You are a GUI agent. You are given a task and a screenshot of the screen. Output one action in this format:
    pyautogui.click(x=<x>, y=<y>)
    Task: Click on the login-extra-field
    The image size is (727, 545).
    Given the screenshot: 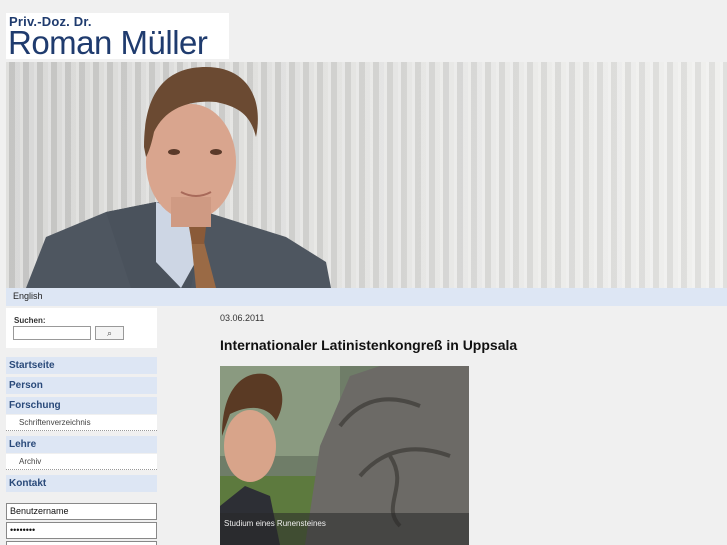 What is the action you would take?
    pyautogui.click(x=81, y=543)
    